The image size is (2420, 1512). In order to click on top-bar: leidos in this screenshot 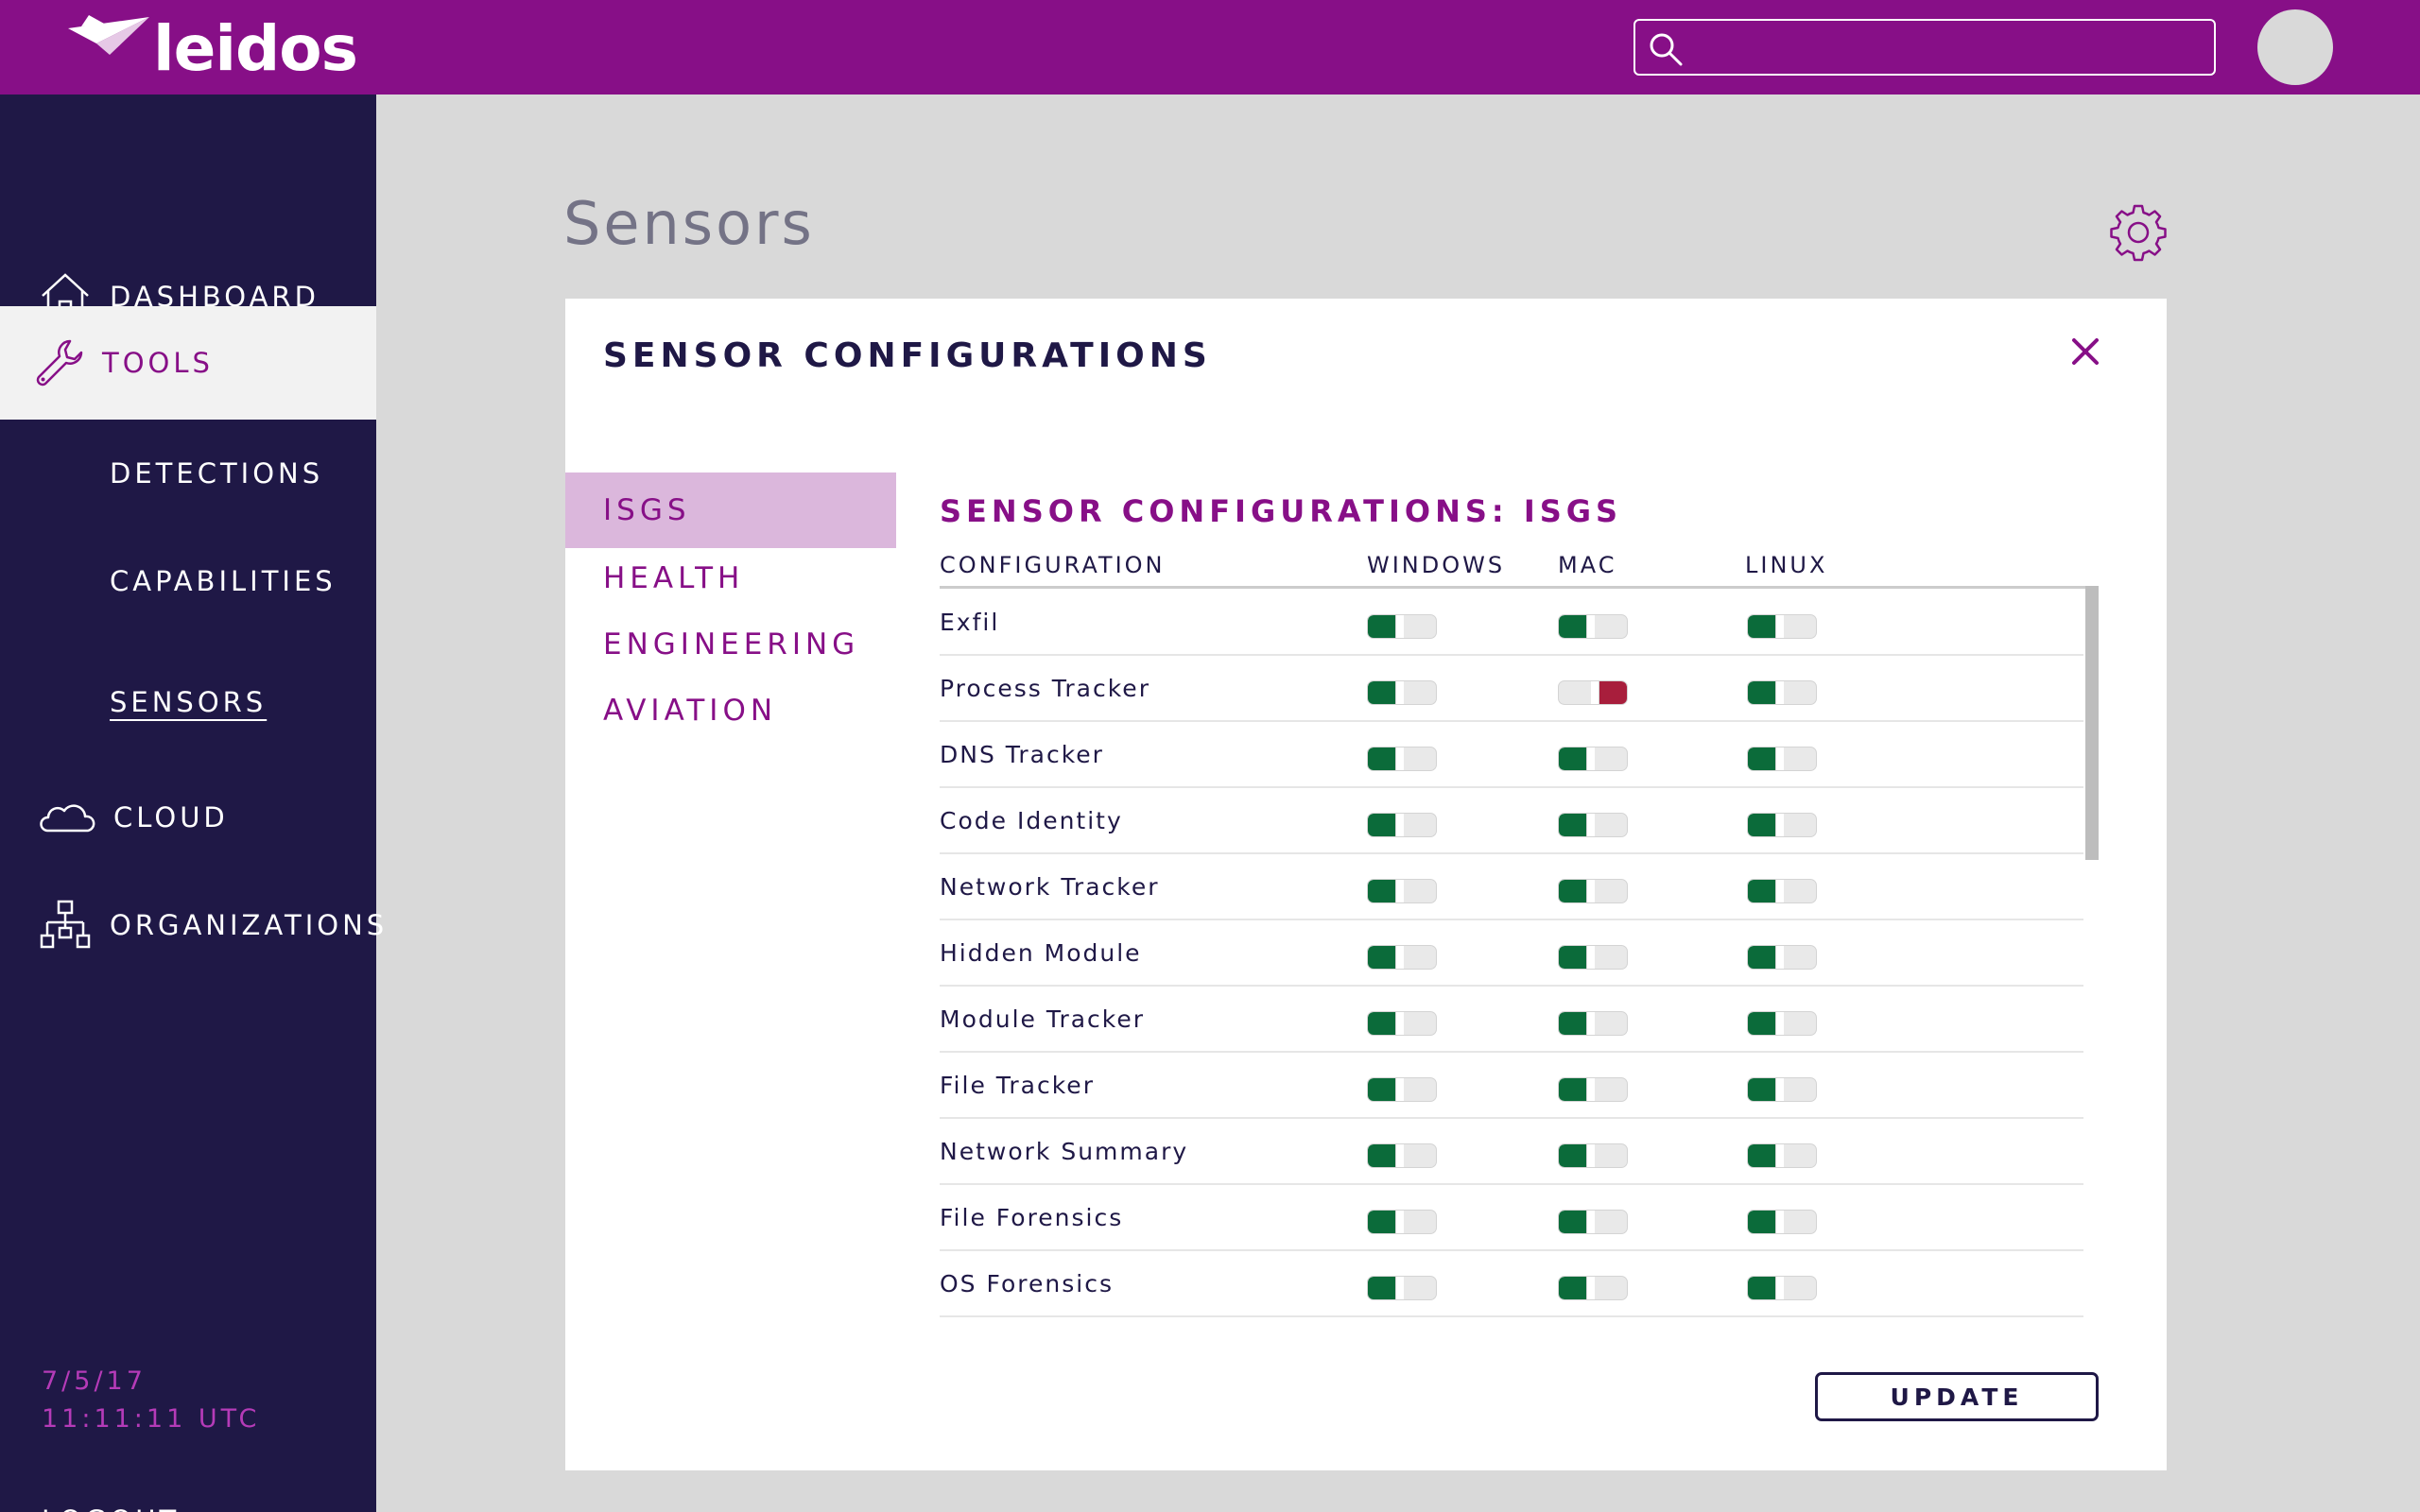, I will do `click(1210, 47)`.